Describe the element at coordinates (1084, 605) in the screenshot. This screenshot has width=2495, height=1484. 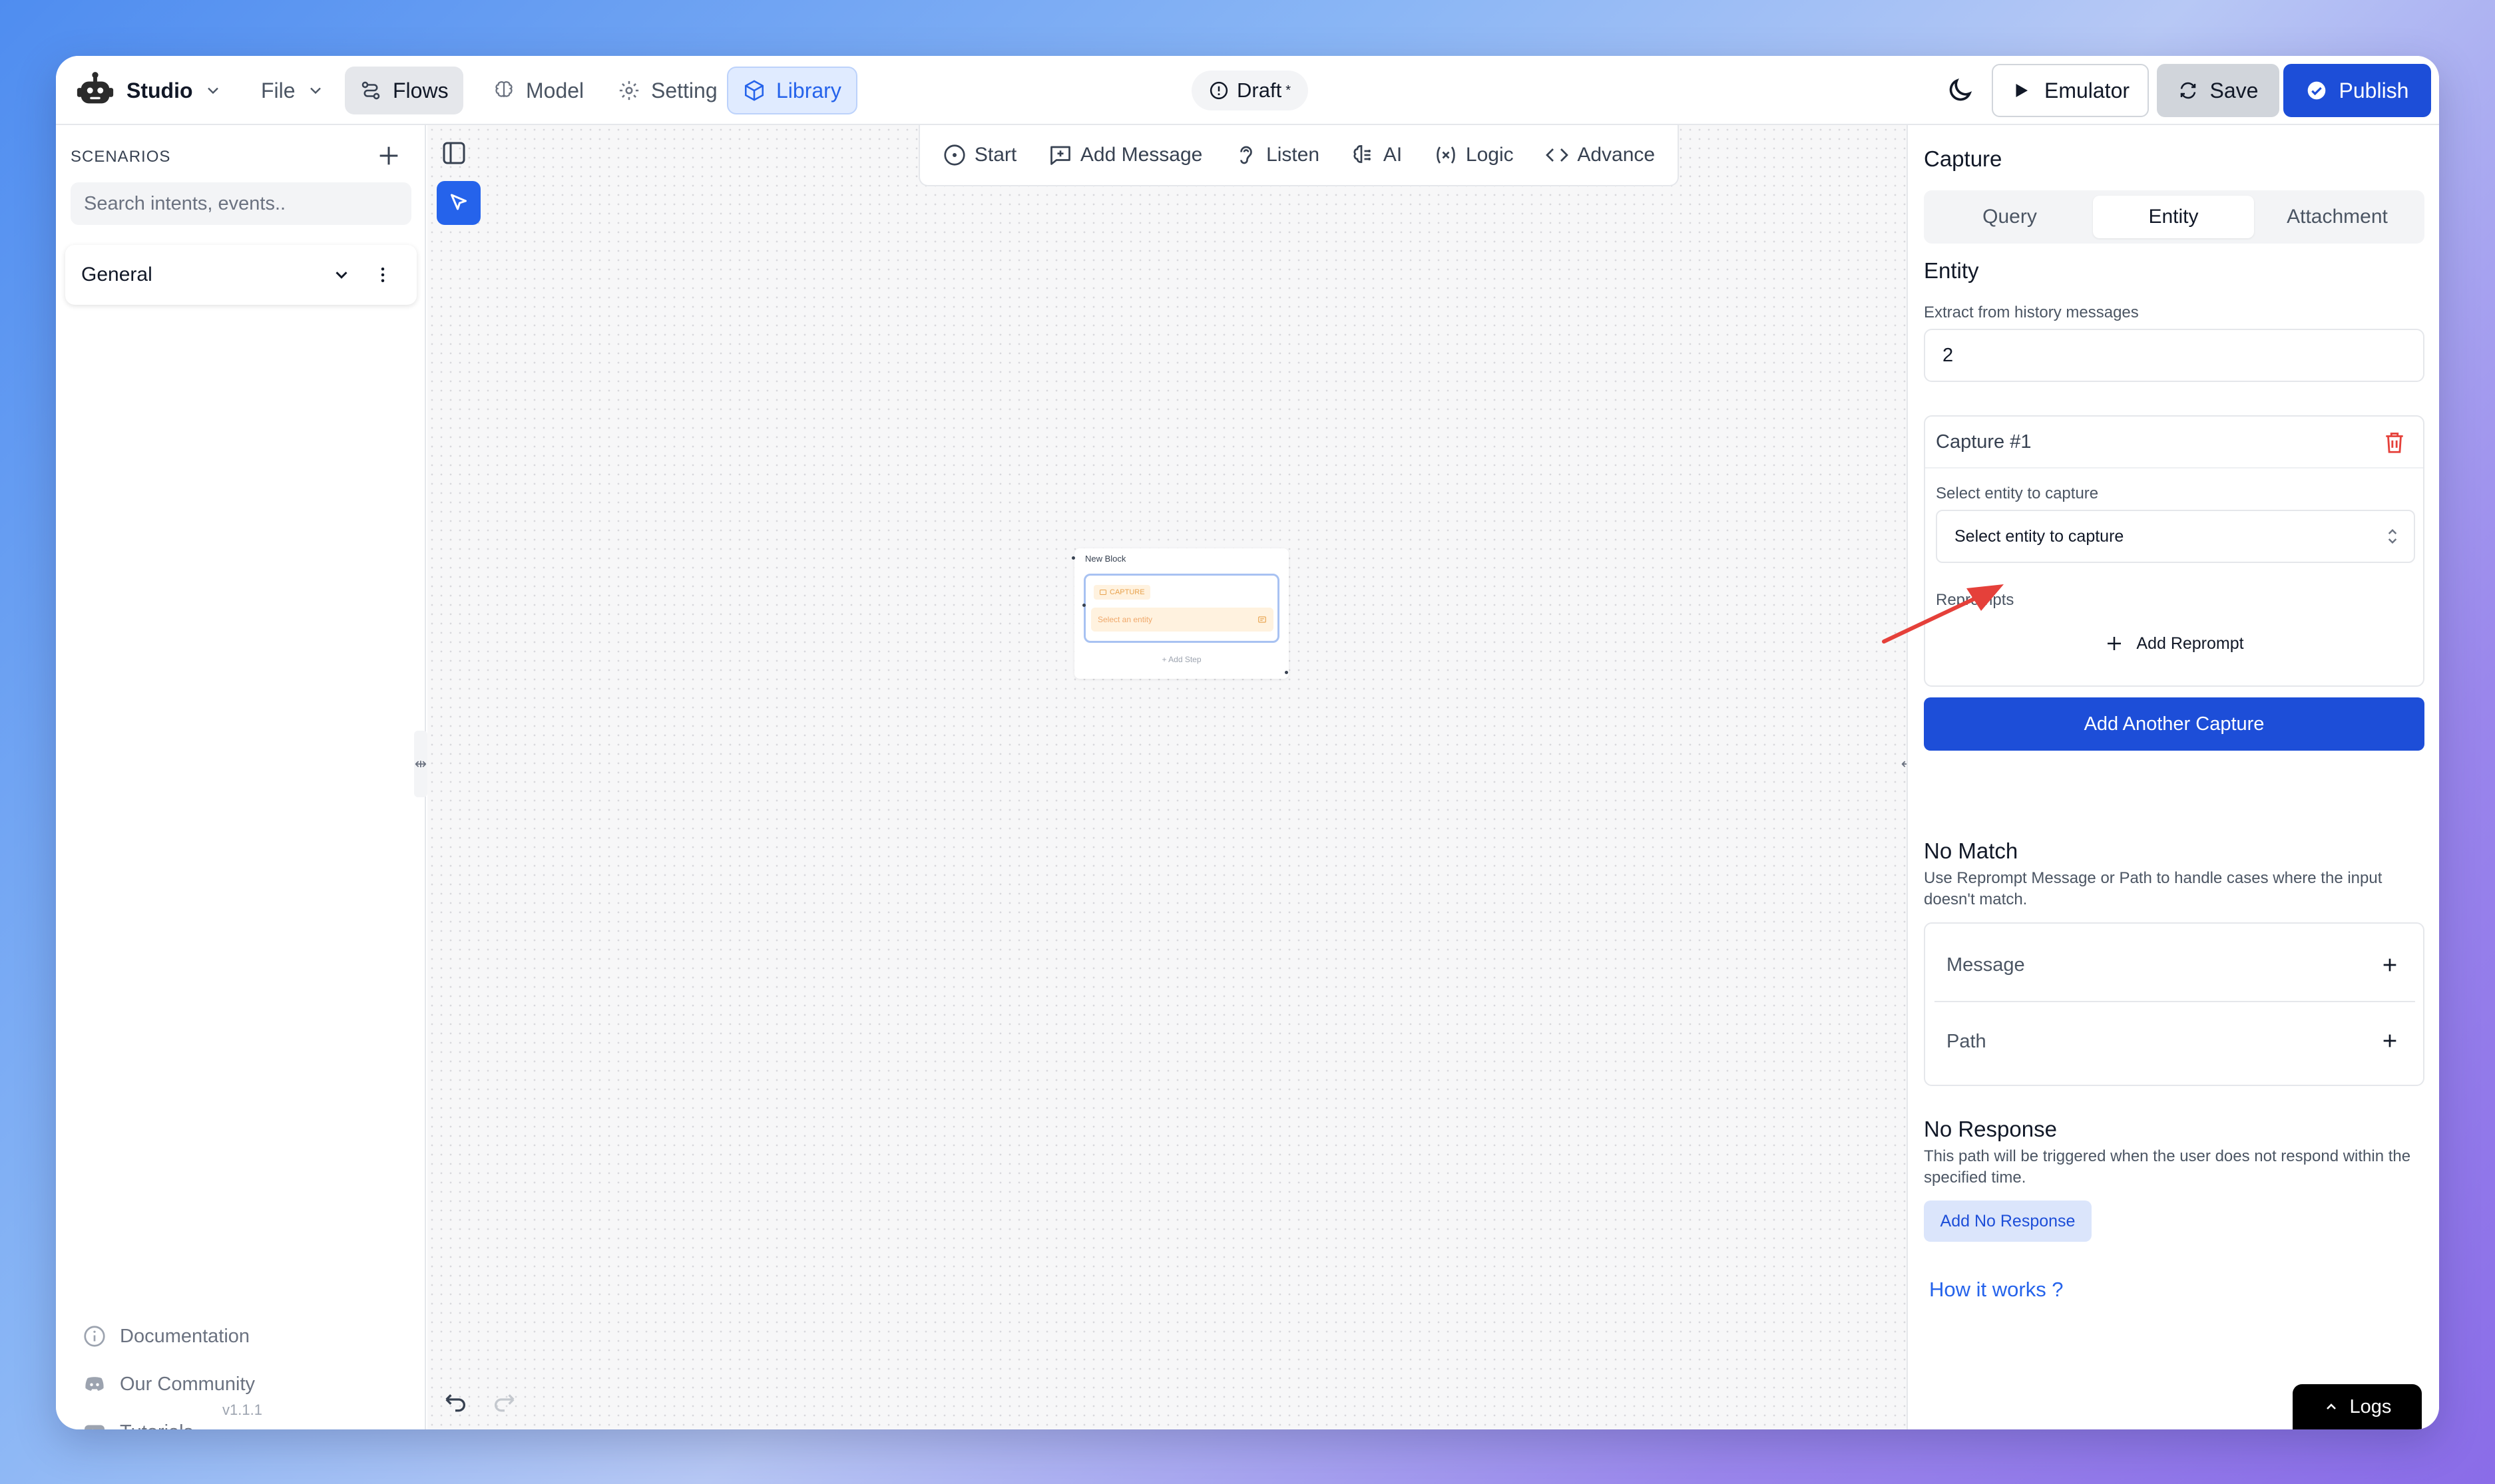
I see `step-handle` at that location.